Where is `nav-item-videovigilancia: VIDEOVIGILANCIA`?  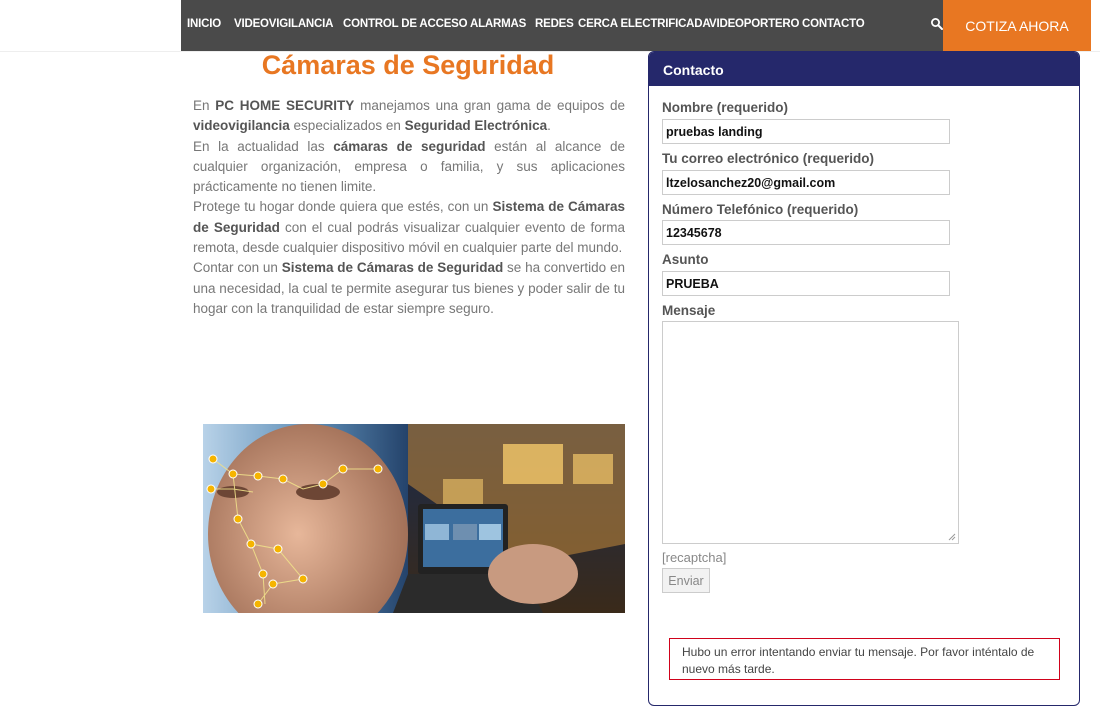
nav-item-videovigilancia: VIDEOVIGILANCIA is located at coordinates (283, 24).